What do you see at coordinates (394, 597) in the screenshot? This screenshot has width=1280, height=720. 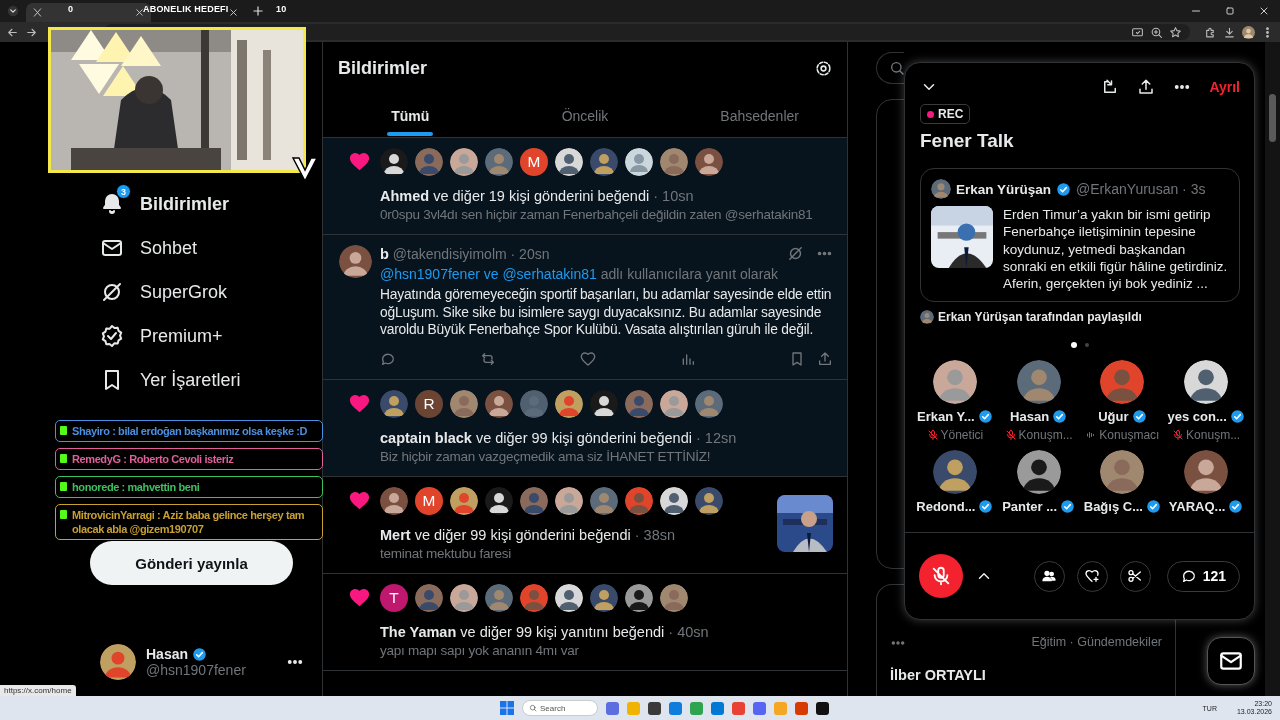 I see `avatar: T` at bounding box center [394, 597].